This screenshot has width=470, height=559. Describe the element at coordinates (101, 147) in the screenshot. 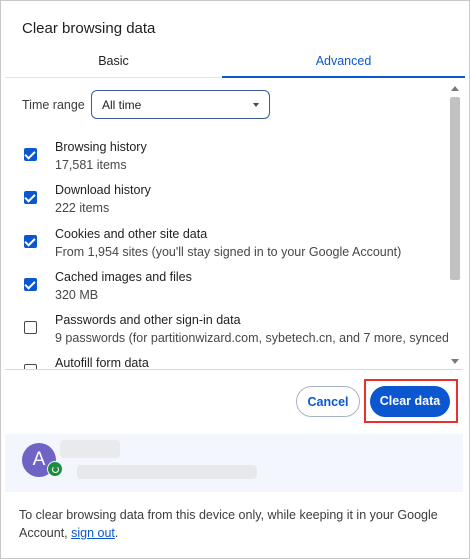

I see `option-label: Browsing history` at that location.